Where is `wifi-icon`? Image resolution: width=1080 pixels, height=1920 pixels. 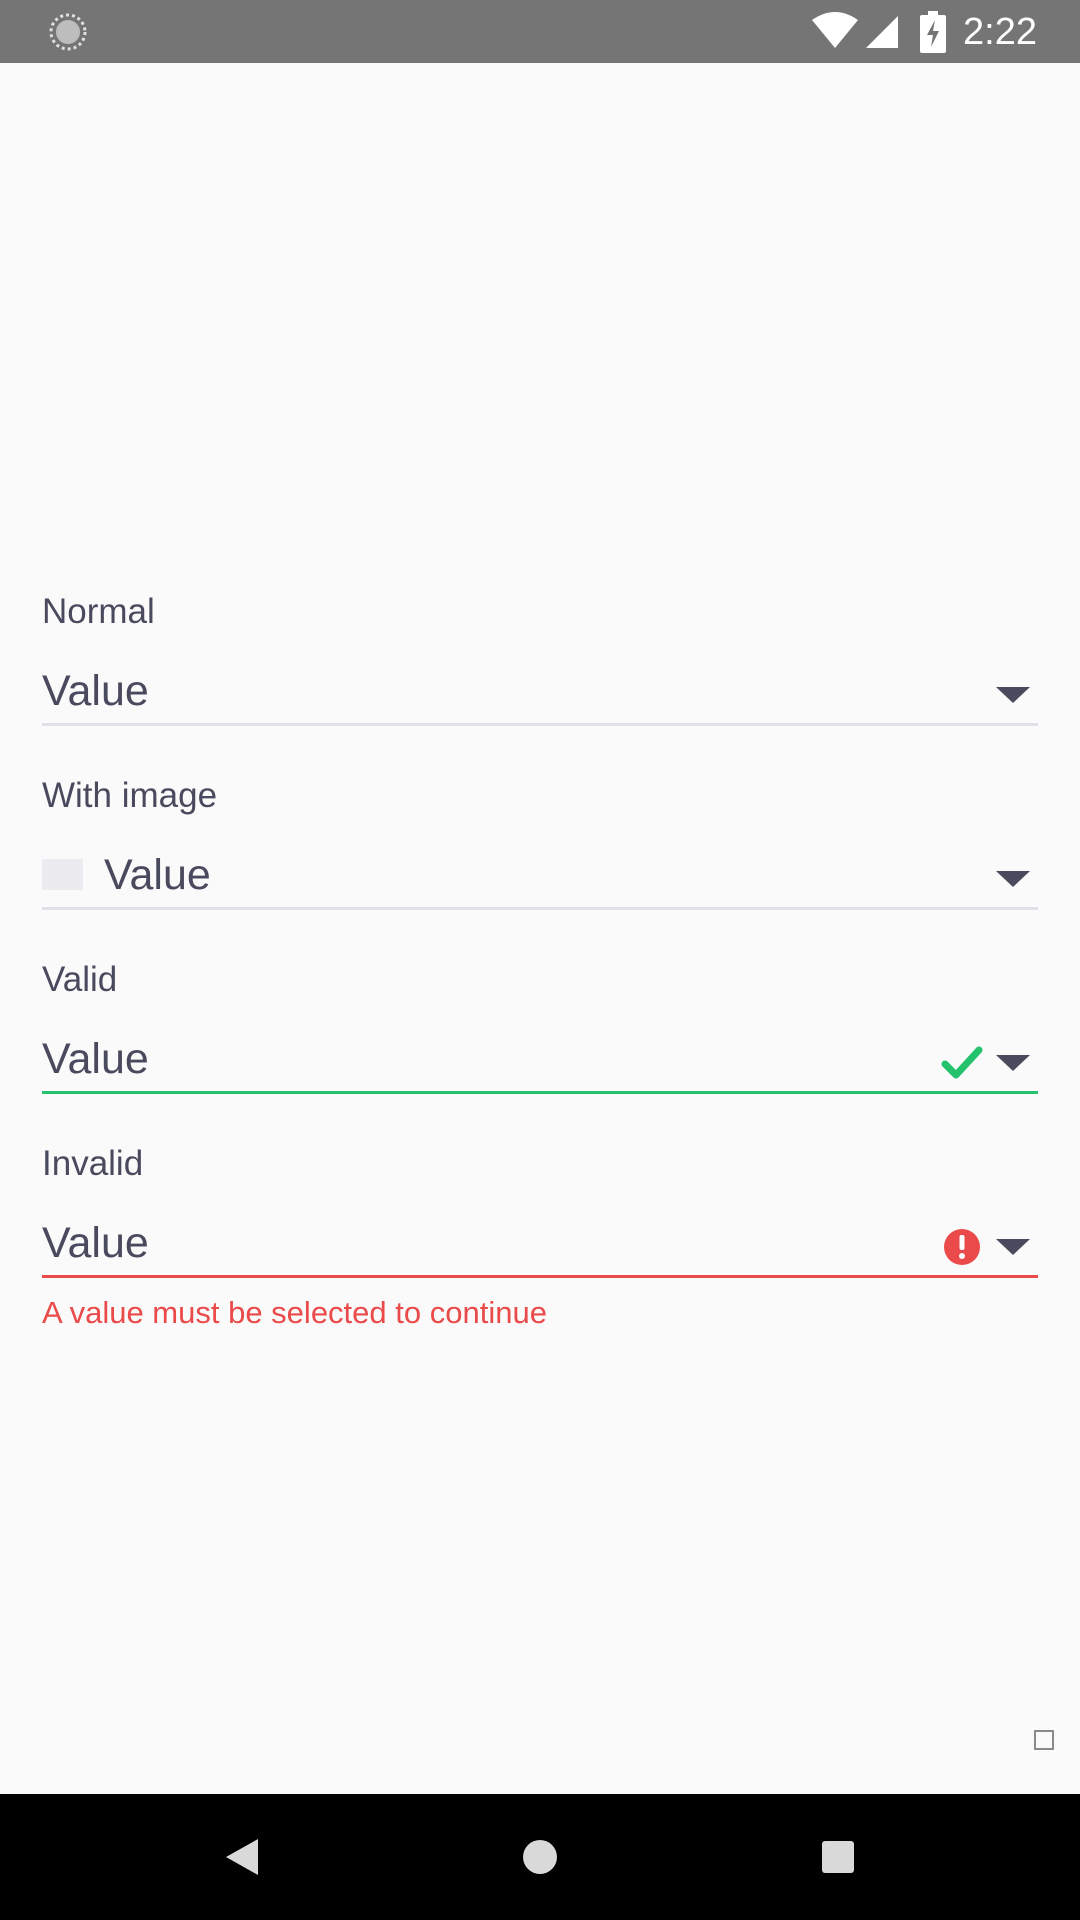 wifi-icon is located at coordinates (835, 30).